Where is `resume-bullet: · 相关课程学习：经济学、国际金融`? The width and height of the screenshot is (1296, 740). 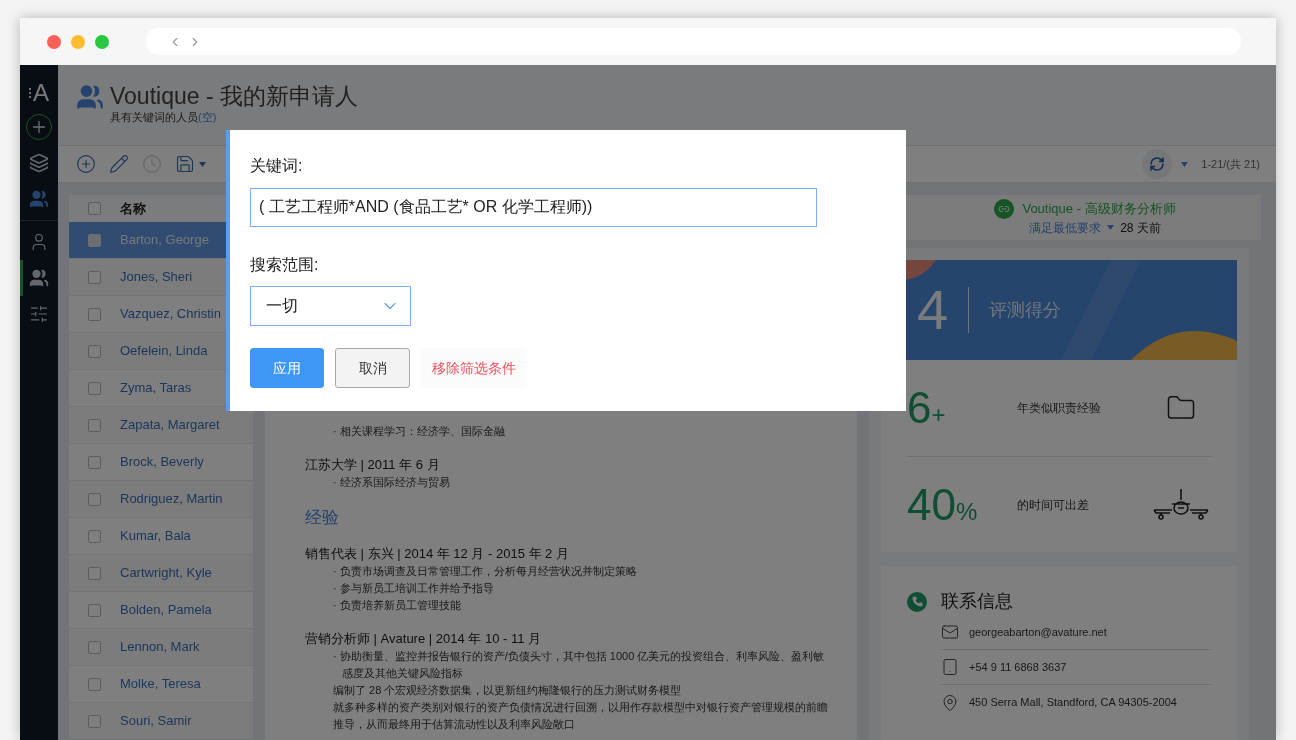
resume-bullet: · 相关课程学习：经济学、国际金融 is located at coordinates (419, 431).